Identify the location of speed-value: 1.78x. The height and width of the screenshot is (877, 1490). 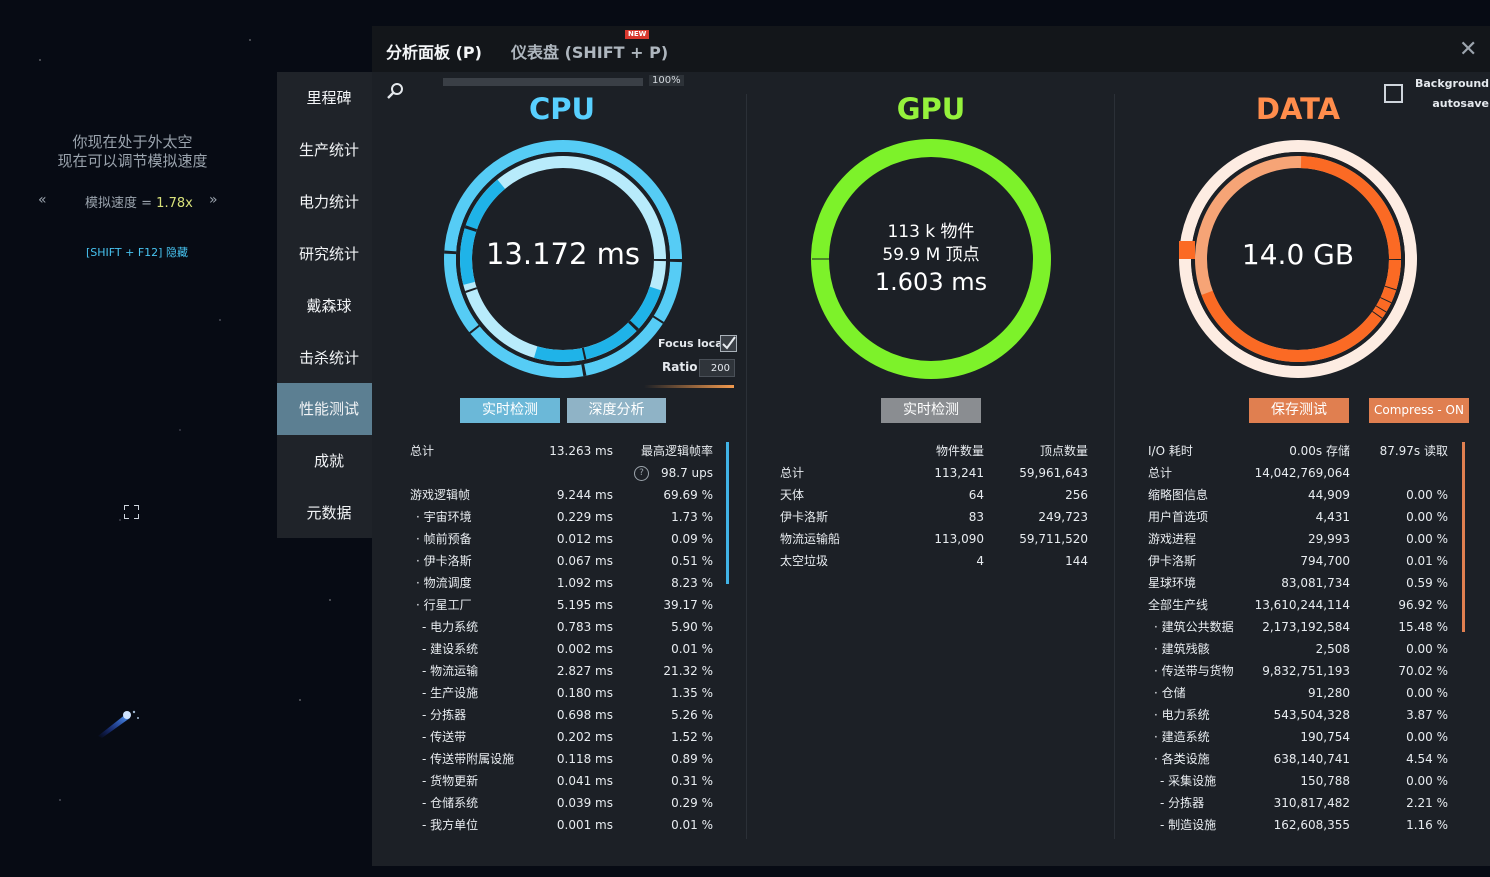
(174, 203).